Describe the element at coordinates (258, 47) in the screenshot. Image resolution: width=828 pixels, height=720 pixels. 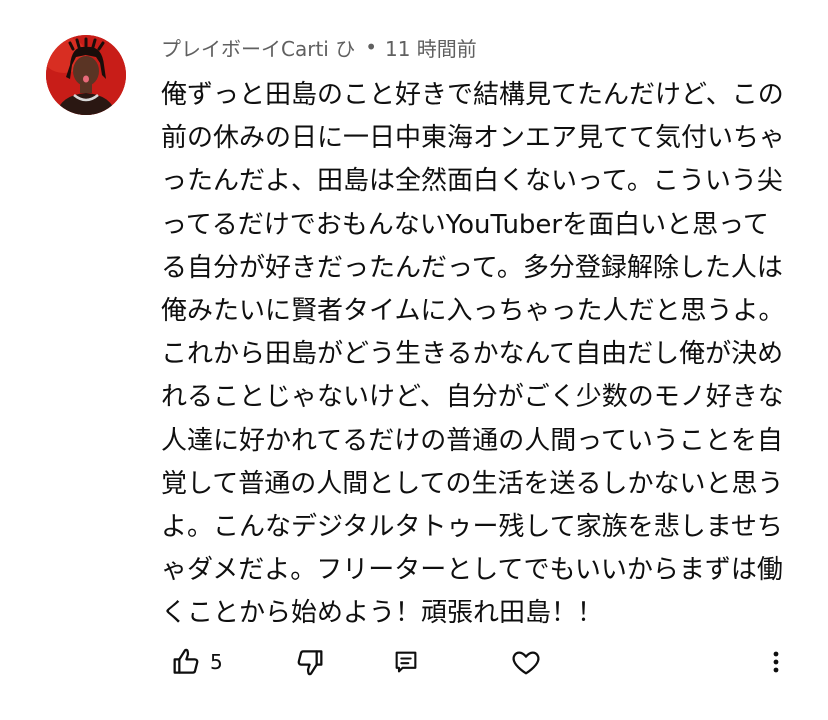
I see `author-name: プレイボーイCarti ひ` at that location.